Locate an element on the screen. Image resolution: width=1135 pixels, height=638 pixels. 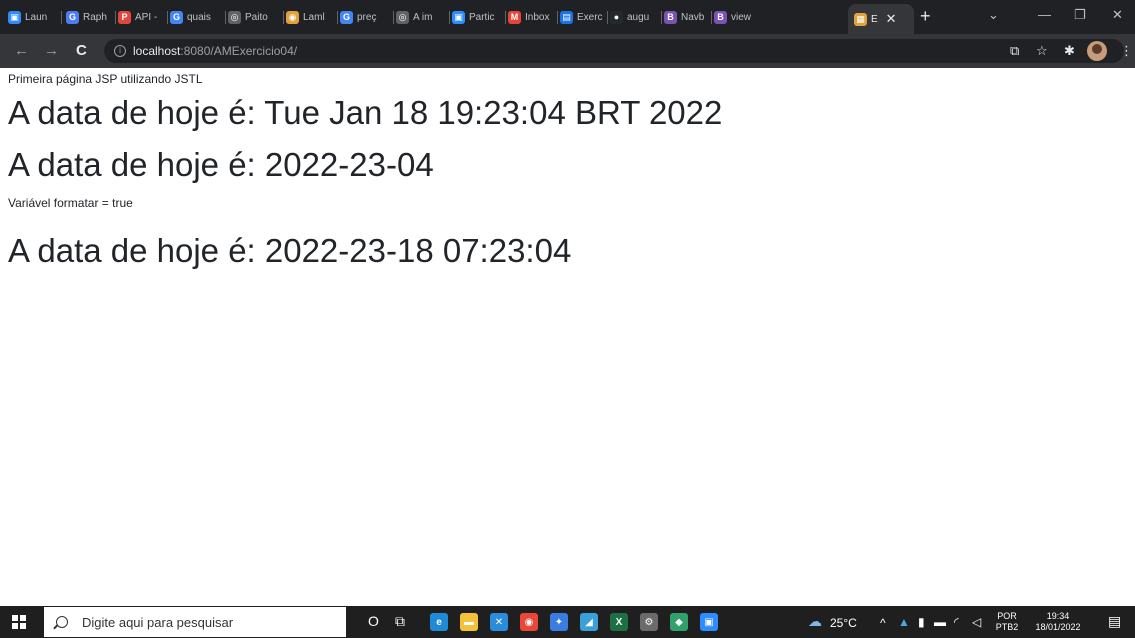
tab-close-icon: ✕ is located at coordinates (891, 19).